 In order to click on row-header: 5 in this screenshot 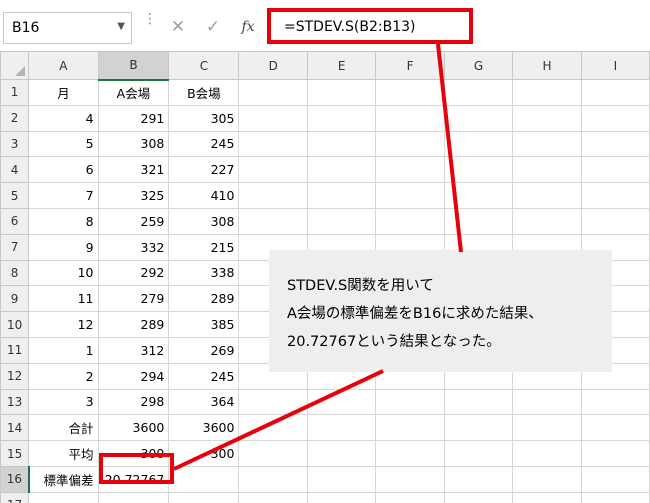, I will do `click(15, 195)`.